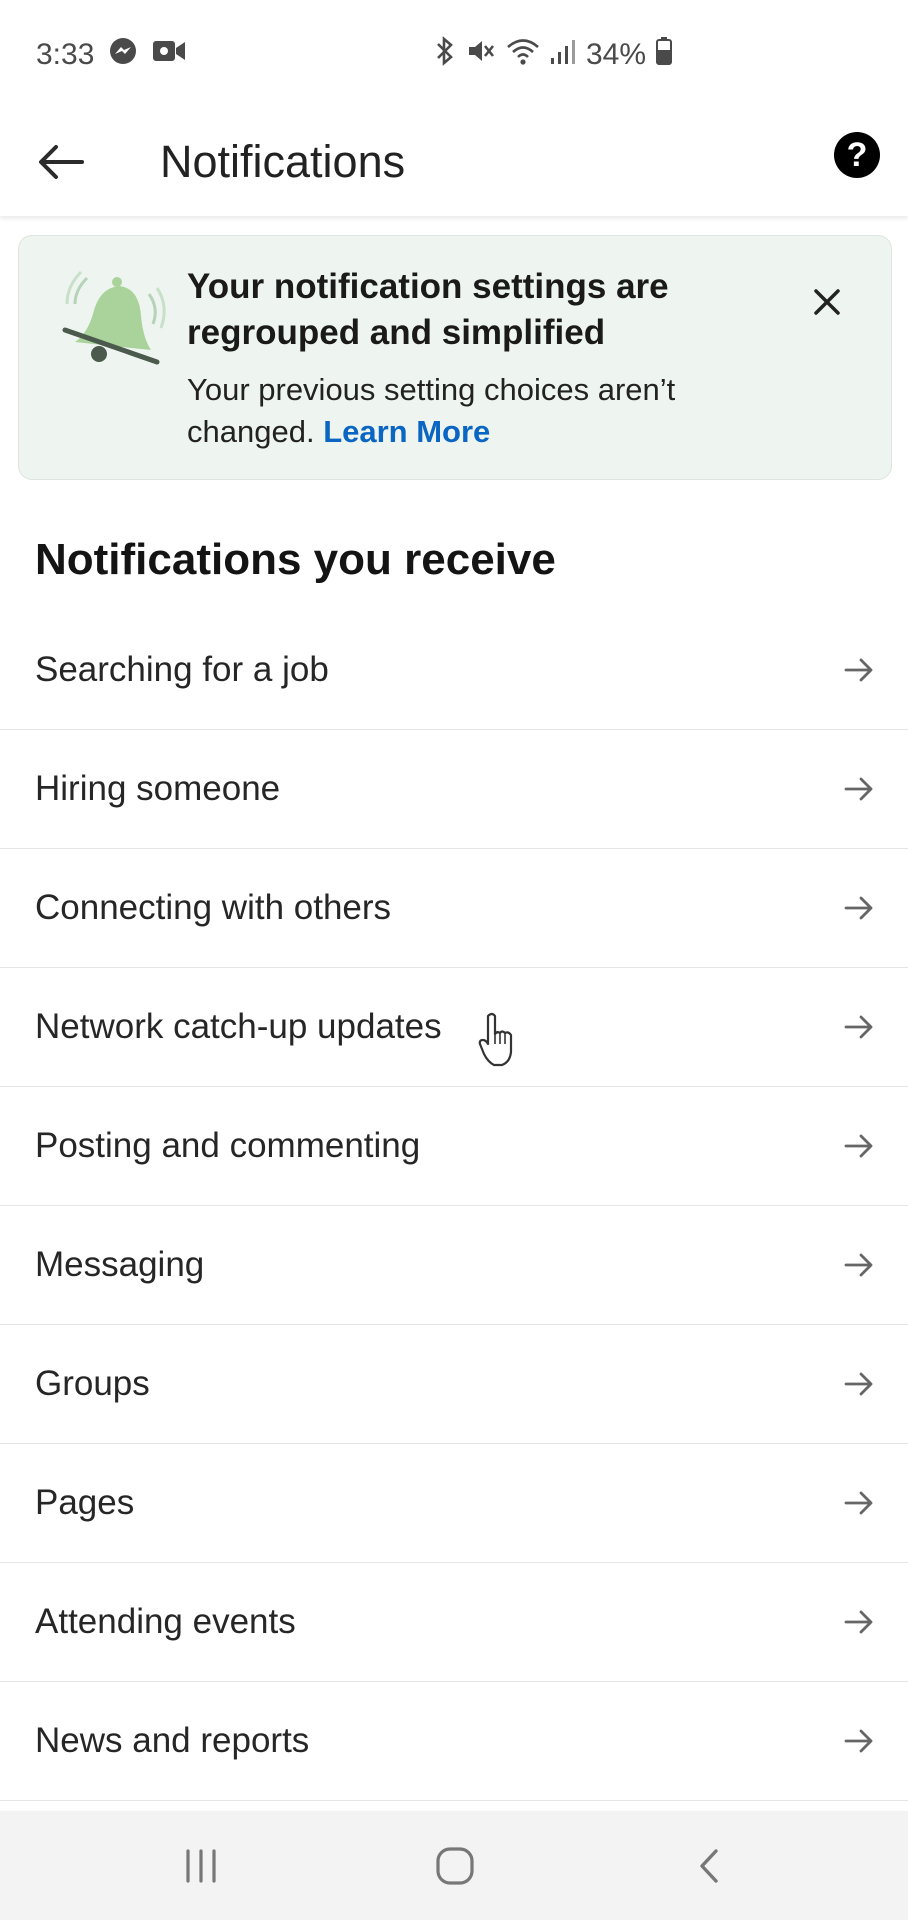 Image resolution: width=908 pixels, height=1920 pixels. What do you see at coordinates (709, 1866) in the screenshot?
I see `back-icon` at bounding box center [709, 1866].